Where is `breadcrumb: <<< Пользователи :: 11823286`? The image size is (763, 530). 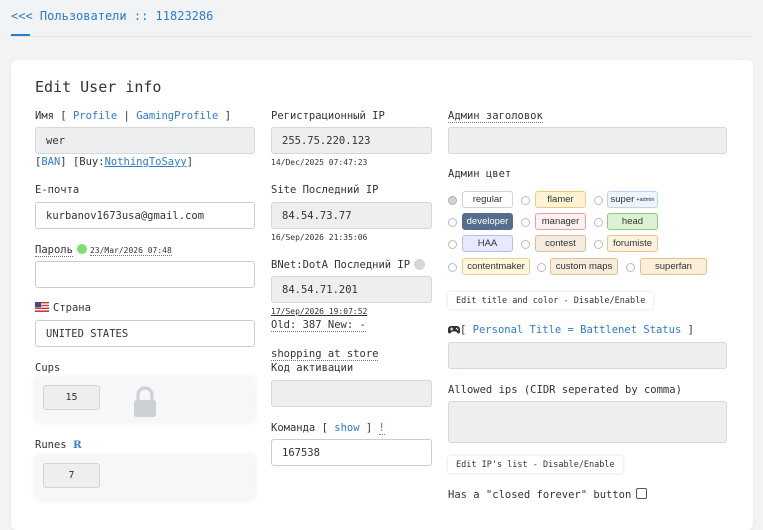 breadcrumb: <<< Пользователи :: 11823286 is located at coordinates (112, 16).